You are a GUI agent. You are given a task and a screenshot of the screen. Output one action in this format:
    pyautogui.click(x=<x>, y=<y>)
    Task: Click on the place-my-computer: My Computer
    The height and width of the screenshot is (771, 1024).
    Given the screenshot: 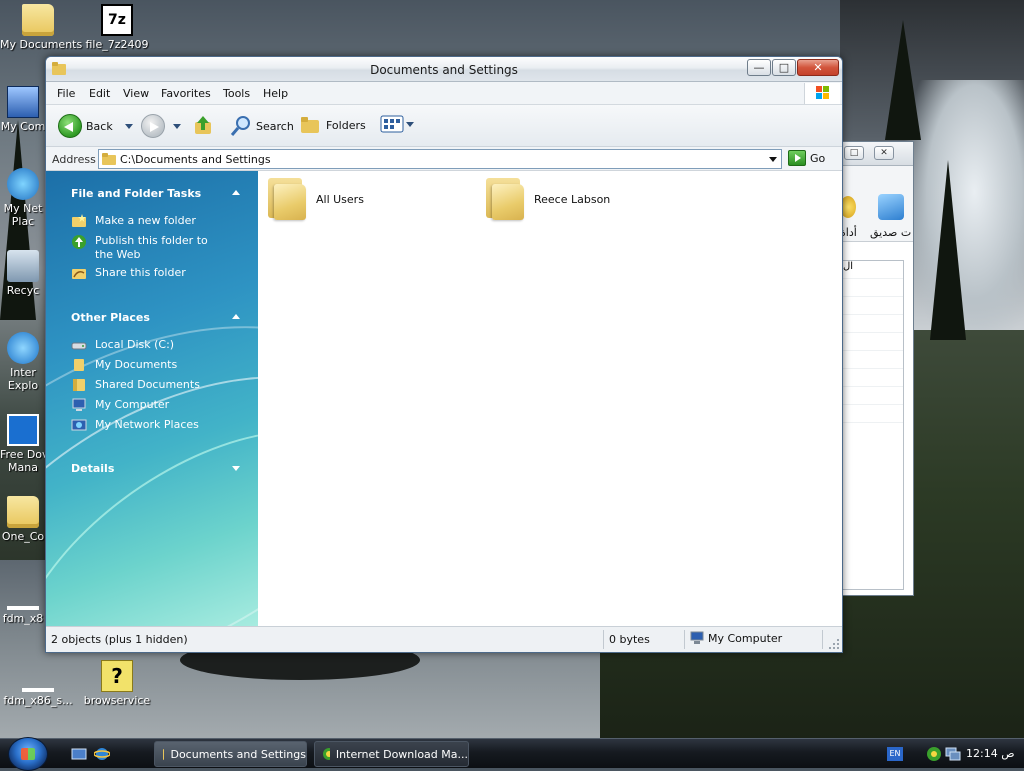 What is the action you would take?
    pyautogui.click(x=148, y=405)
    